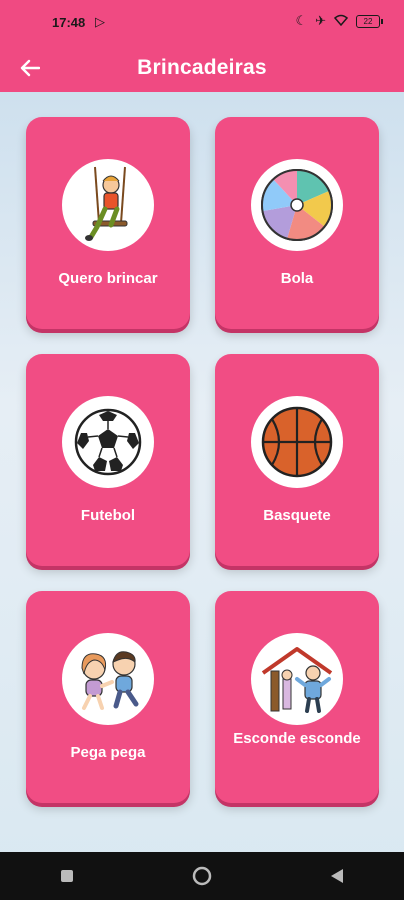 The width and height of the screenshot is (404, 900). What do you see at coordinates (108, 752) in the screenshot?
I see `card-label: Pega pega` at bounding box center [108, 752].